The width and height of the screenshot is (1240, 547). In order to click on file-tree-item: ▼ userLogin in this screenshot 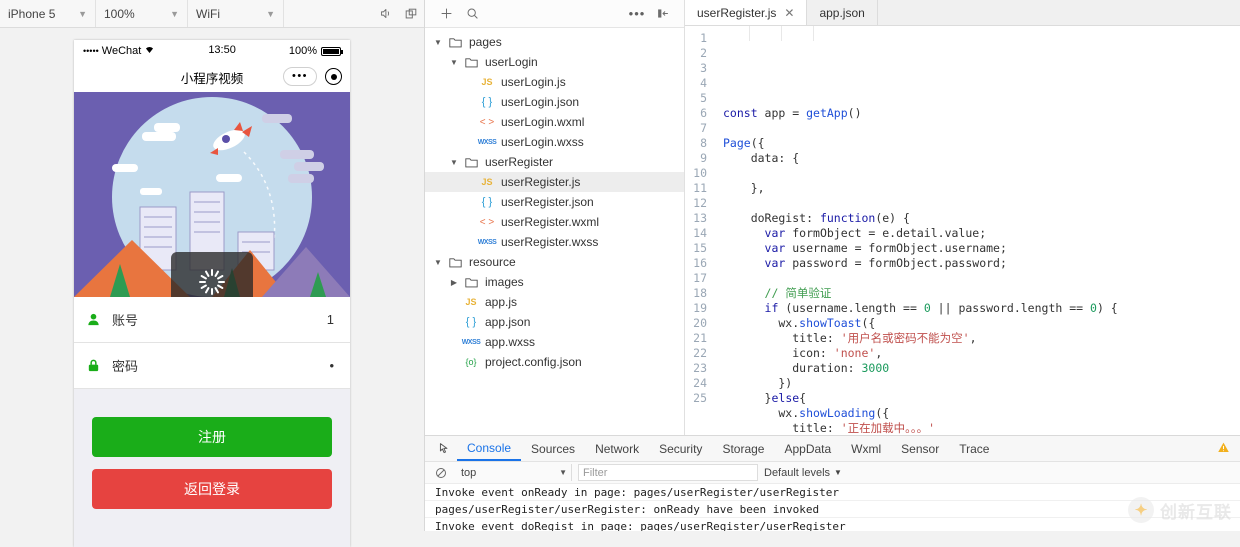, I will do `click(554, 62)`.